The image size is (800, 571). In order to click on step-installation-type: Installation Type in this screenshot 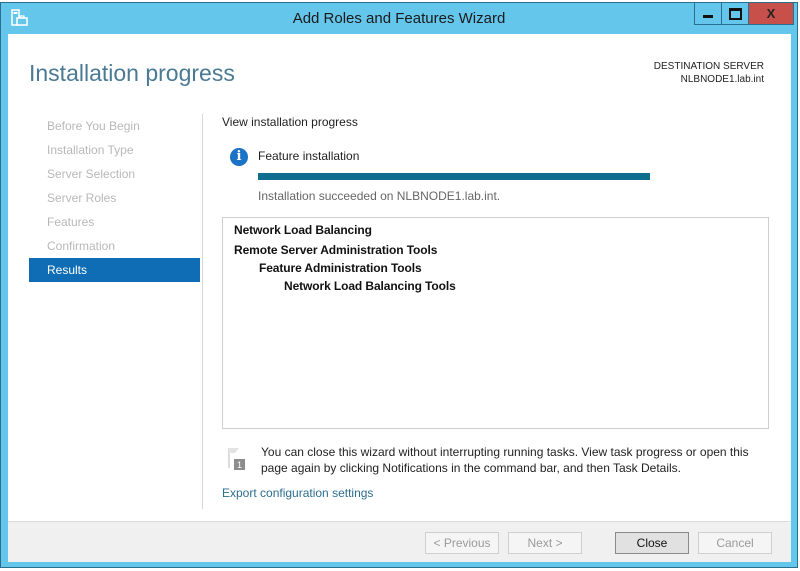, I will do `click(114, 150)`.